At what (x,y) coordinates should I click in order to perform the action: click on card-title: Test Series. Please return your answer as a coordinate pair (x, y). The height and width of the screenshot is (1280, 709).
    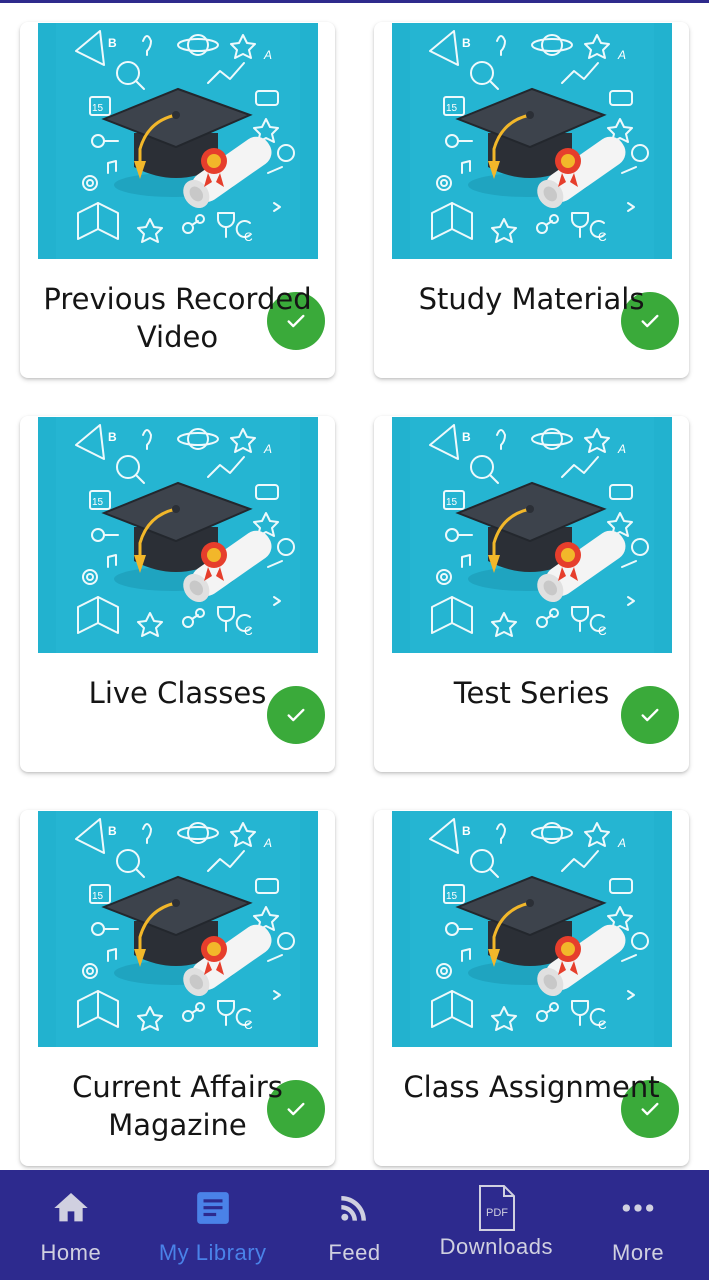
    Looking at the image, I should click on (531, 693).